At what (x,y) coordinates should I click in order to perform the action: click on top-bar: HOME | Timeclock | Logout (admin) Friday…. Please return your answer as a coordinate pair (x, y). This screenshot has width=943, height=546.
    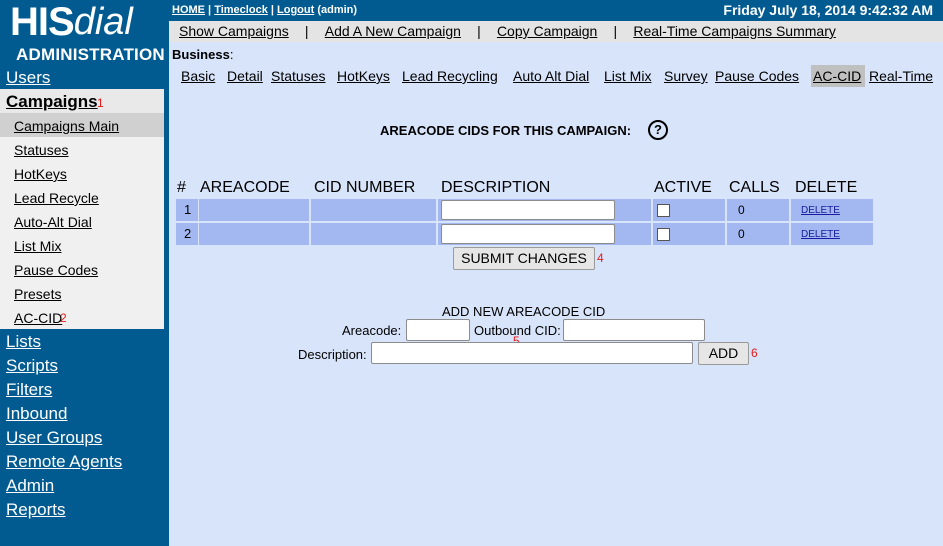
    Looking at the image, I should click on (556, 10).